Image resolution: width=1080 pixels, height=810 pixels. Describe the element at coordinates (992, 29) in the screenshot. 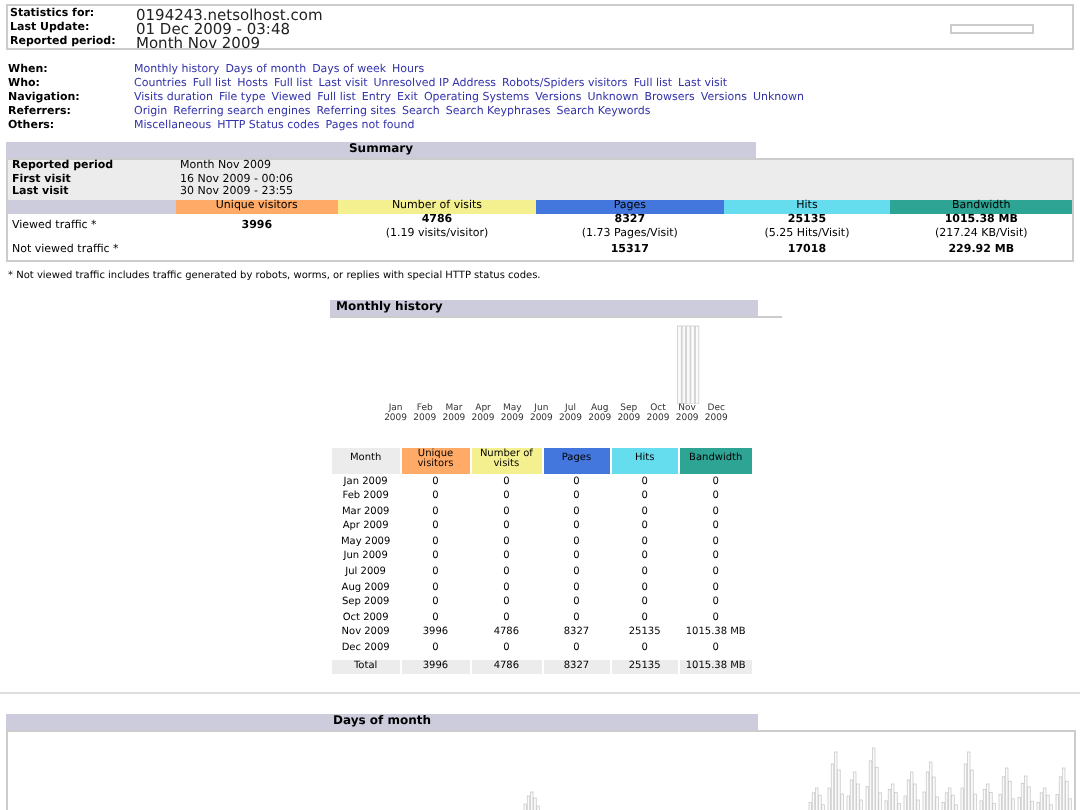

I see `input-field` at that location.